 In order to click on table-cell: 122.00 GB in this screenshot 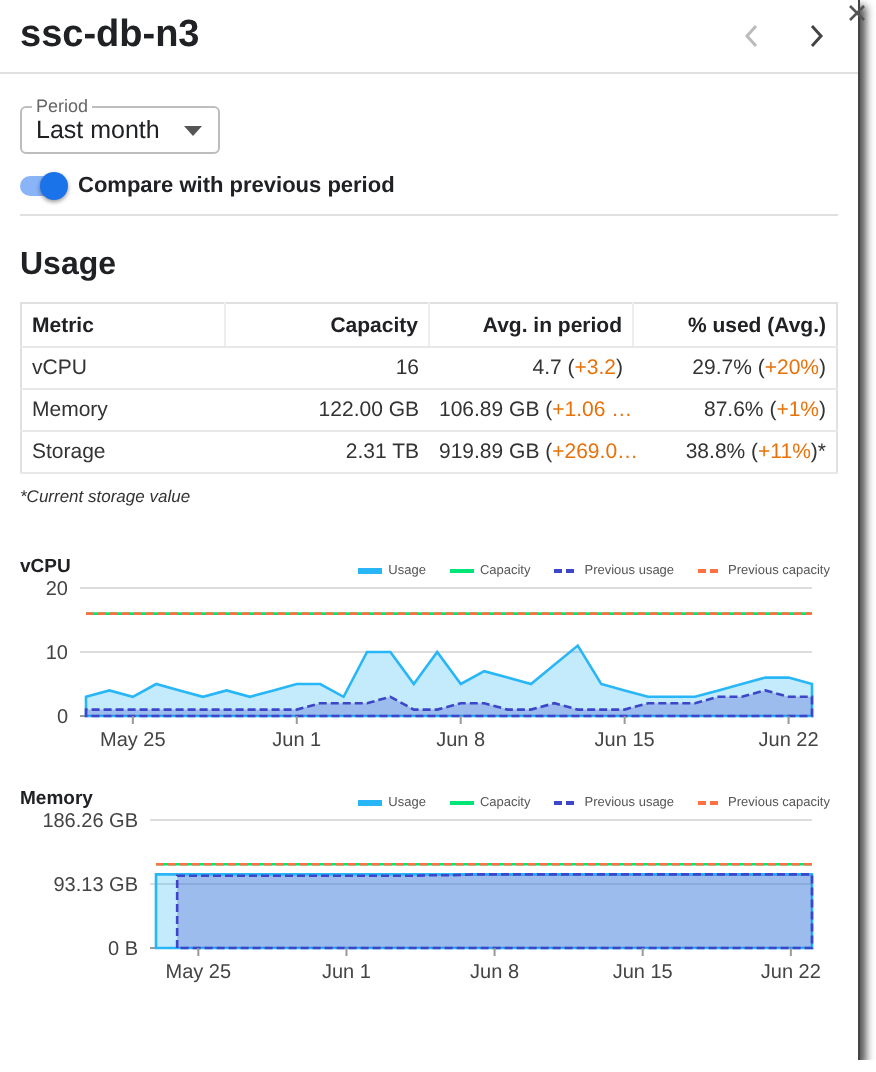, I will do `click(327, 410)`.